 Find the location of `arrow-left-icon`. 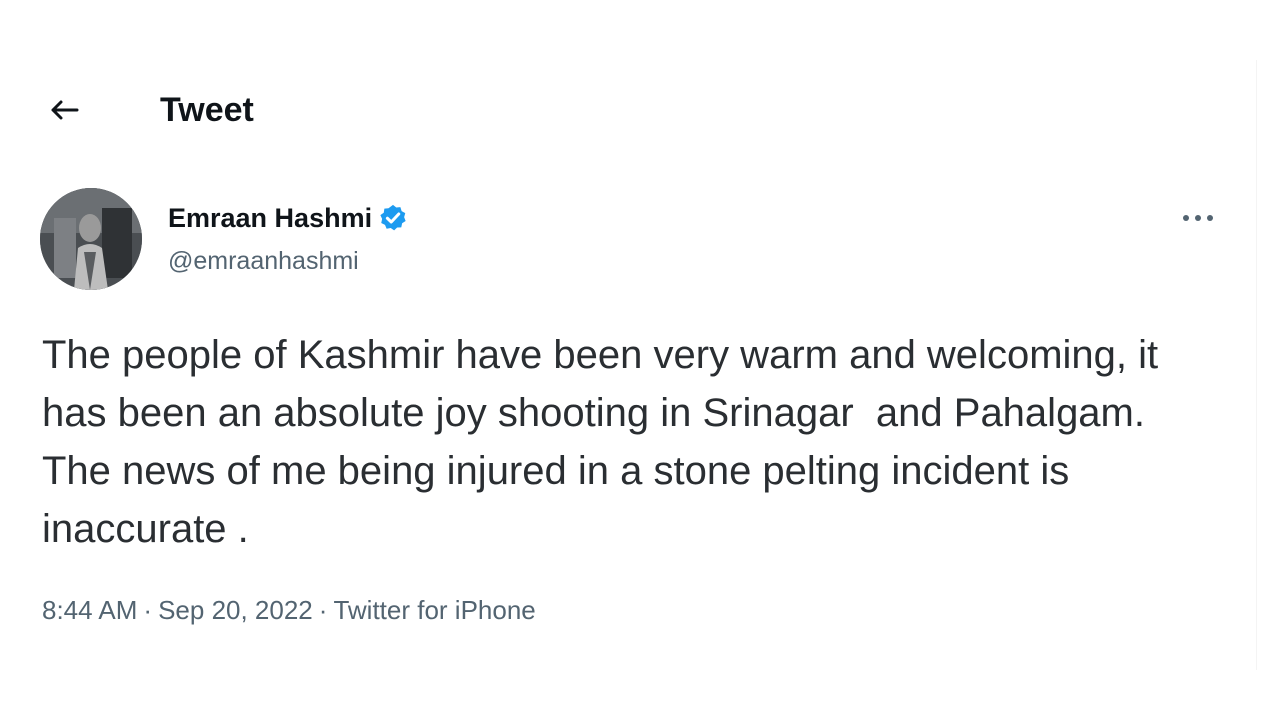

arrow-left-icon is located at coordinates (65, 110).